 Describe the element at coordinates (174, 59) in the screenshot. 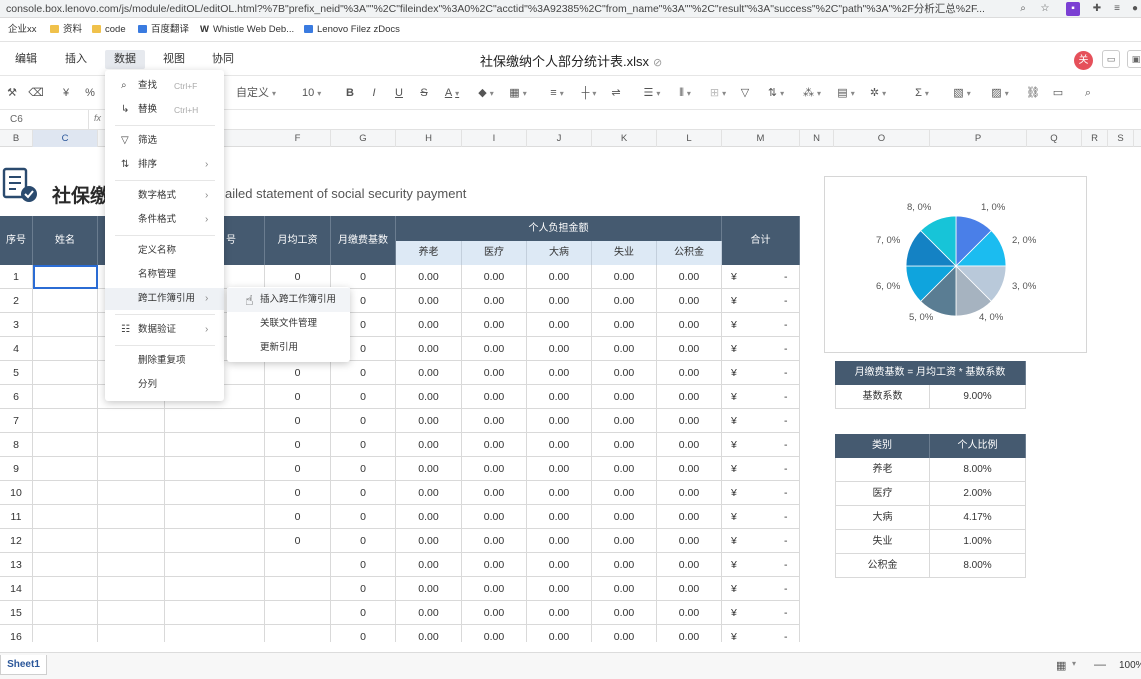

I see `menu-view: 视图` at that location.